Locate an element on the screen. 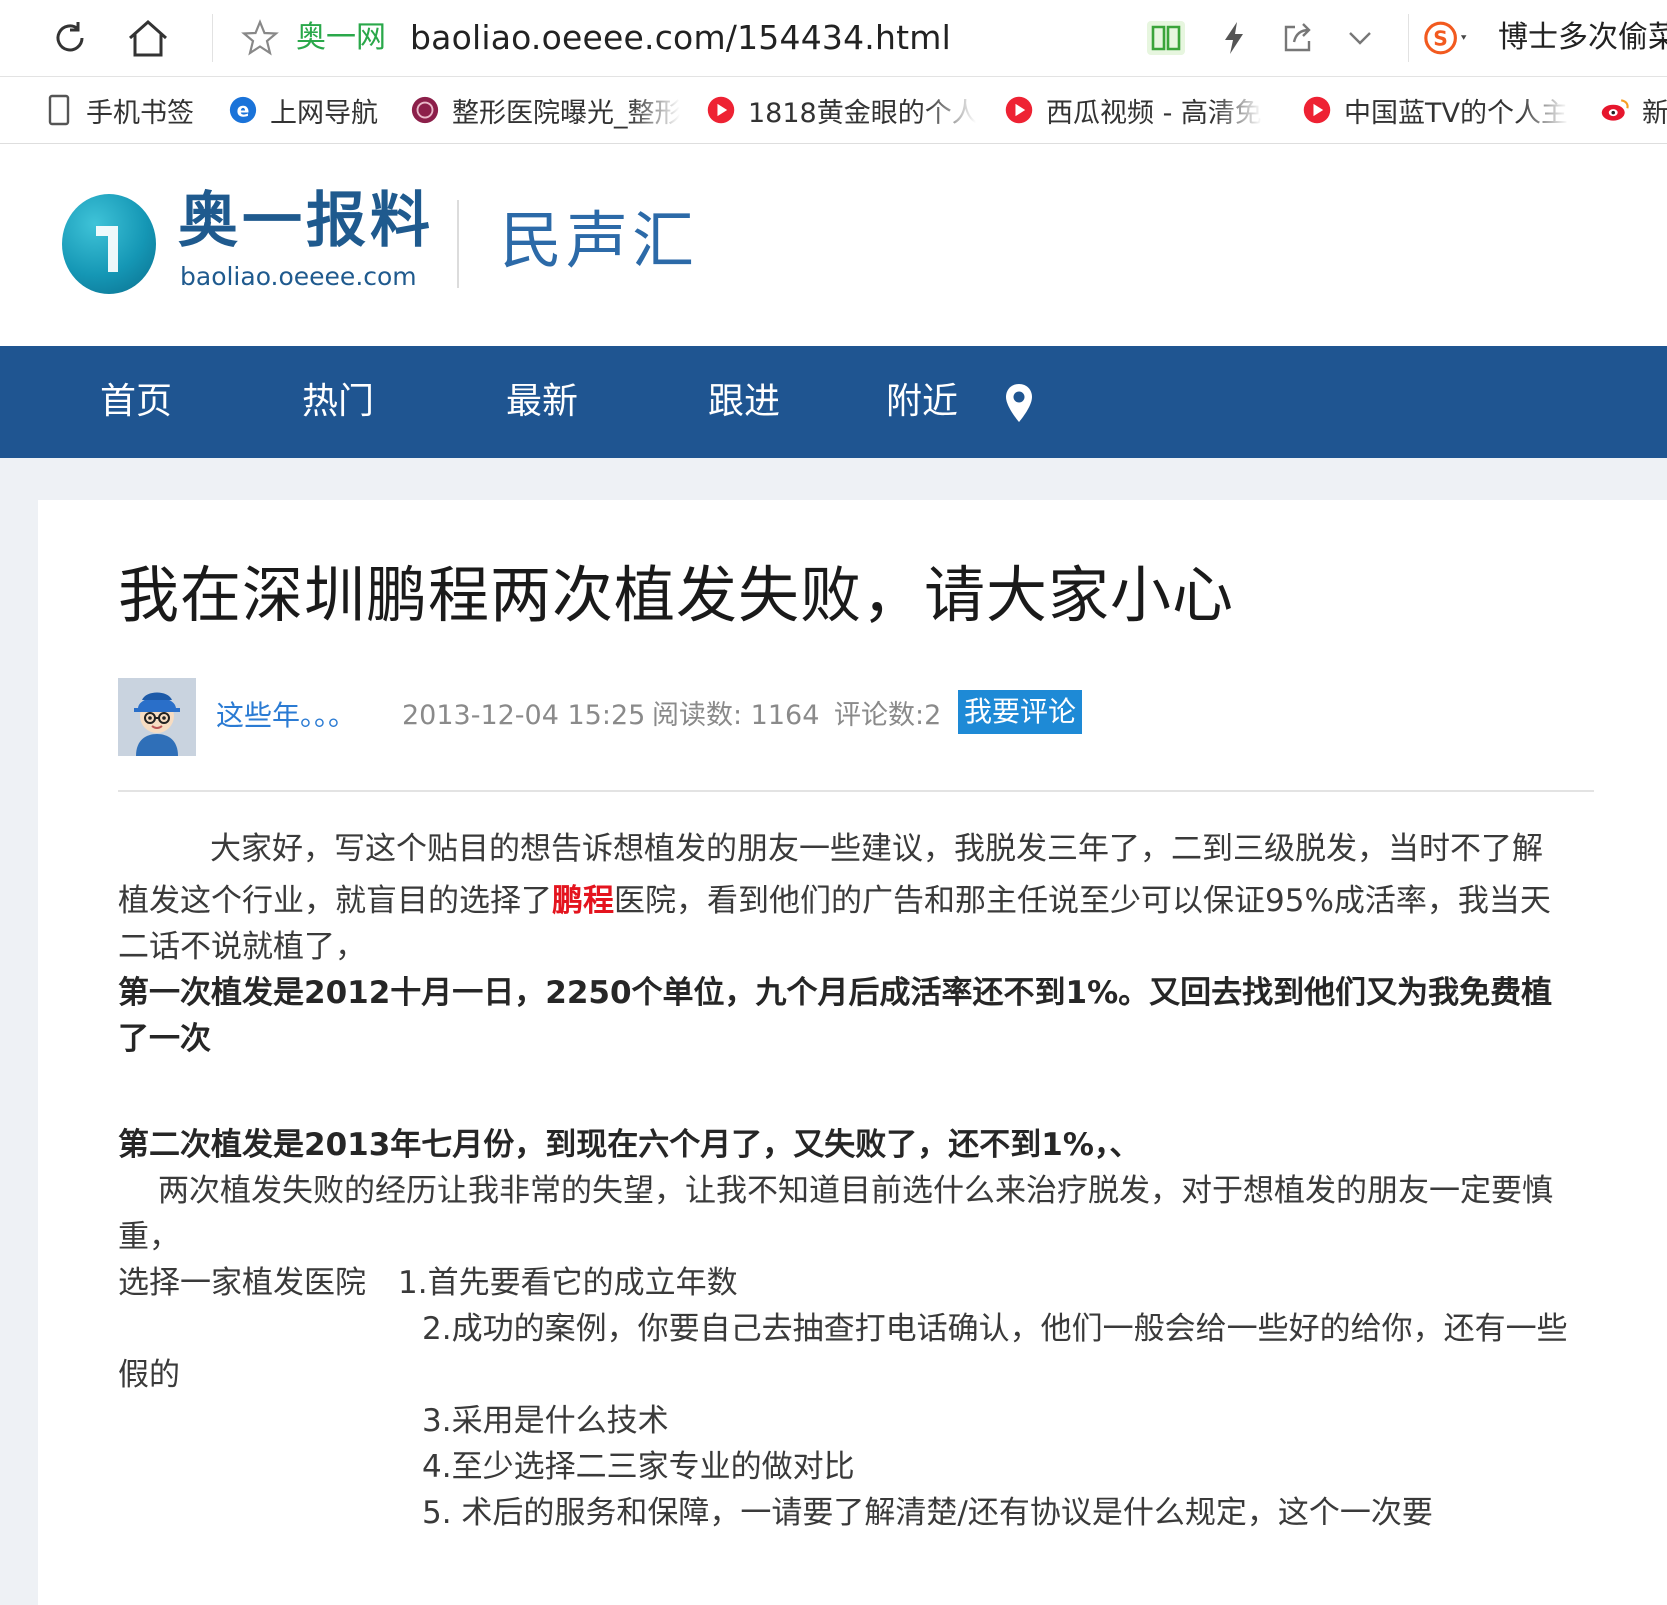  home-button is located at coordinates (148, 38).